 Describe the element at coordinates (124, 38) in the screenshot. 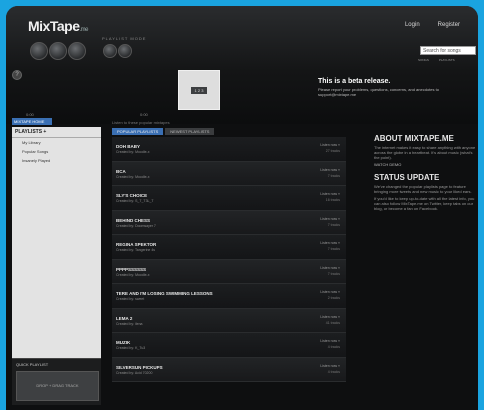

I see `mode-label: PLAYLIST MODE` at that location.